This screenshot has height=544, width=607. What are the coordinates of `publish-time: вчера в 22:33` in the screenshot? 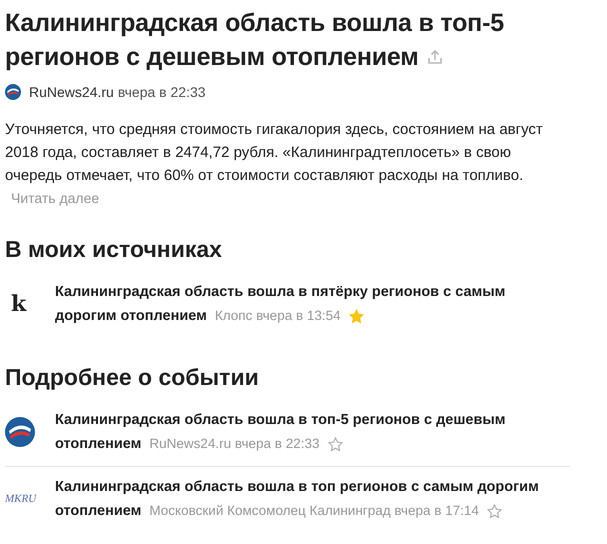 It's located at (162, 92).